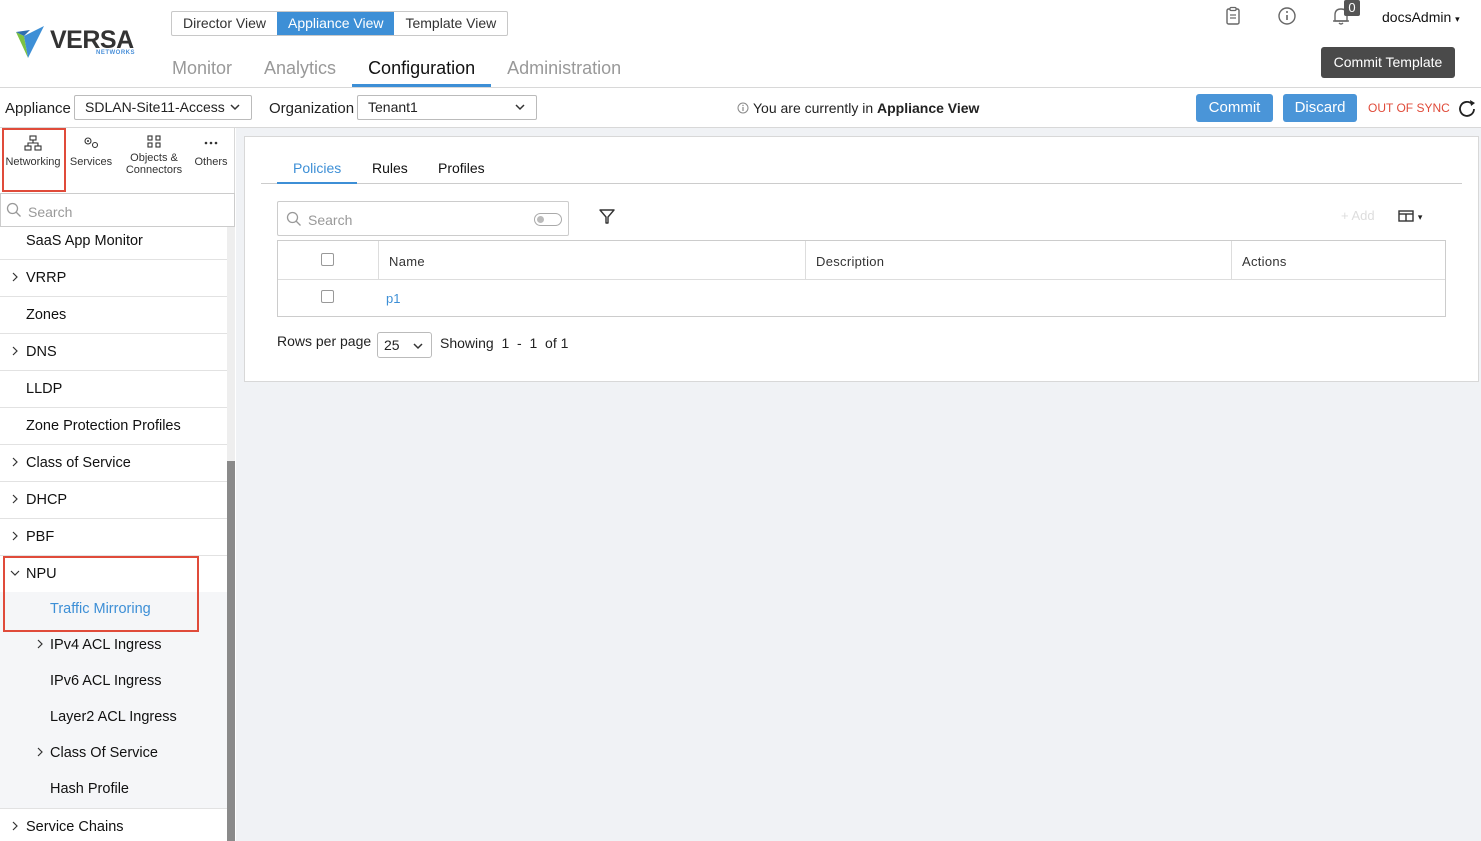 This screenshot has width=1481, height=841. Describe the element at coordinates (113, 278) in the screenshot. I see `tree-item-vrrp: VRRP` at that location.